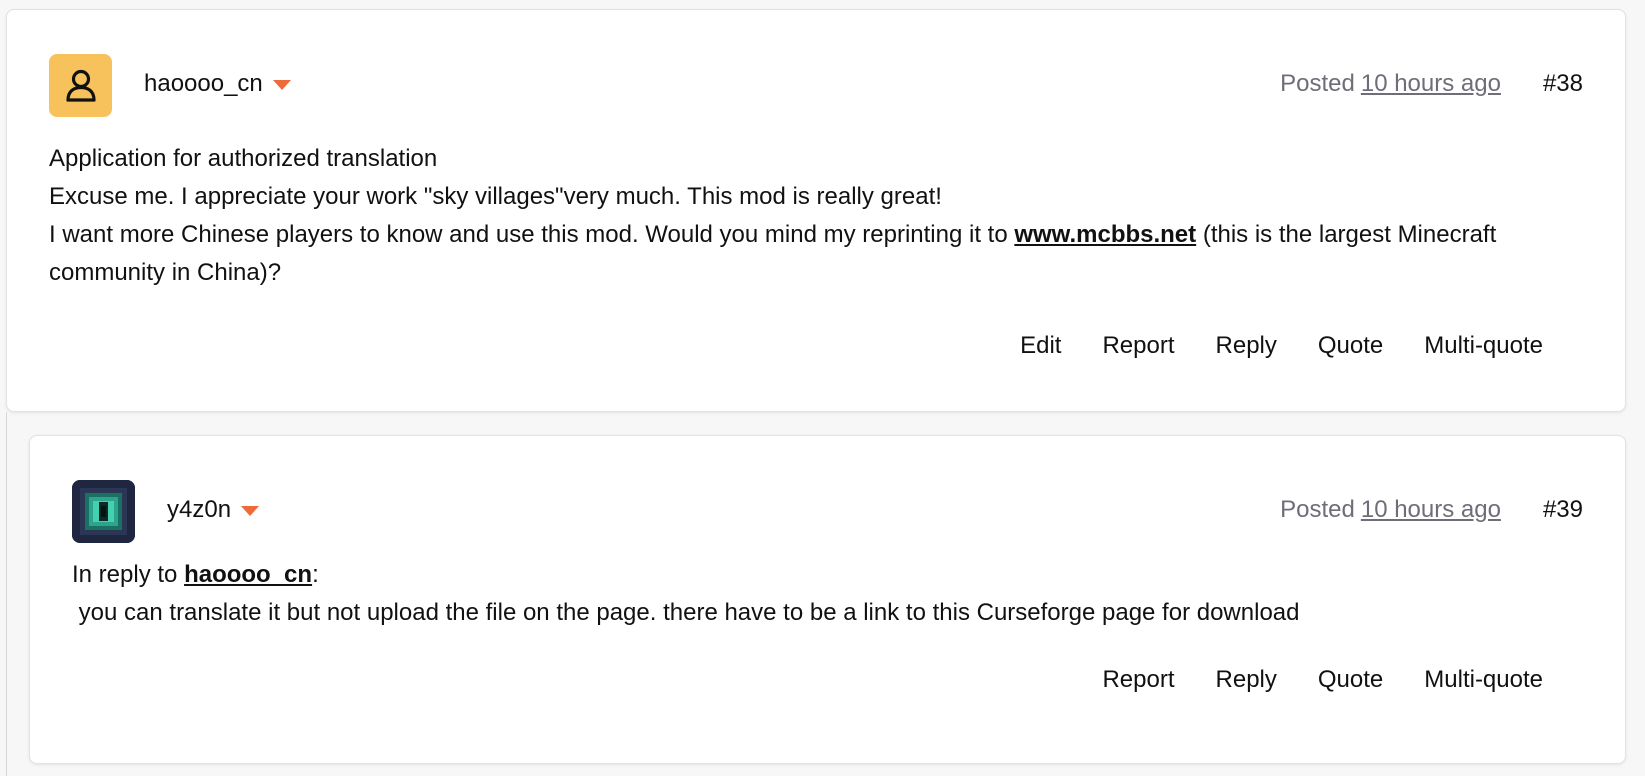  I want to click on mcbbs-link: www.mcbbs.net, so click(1105, 234).